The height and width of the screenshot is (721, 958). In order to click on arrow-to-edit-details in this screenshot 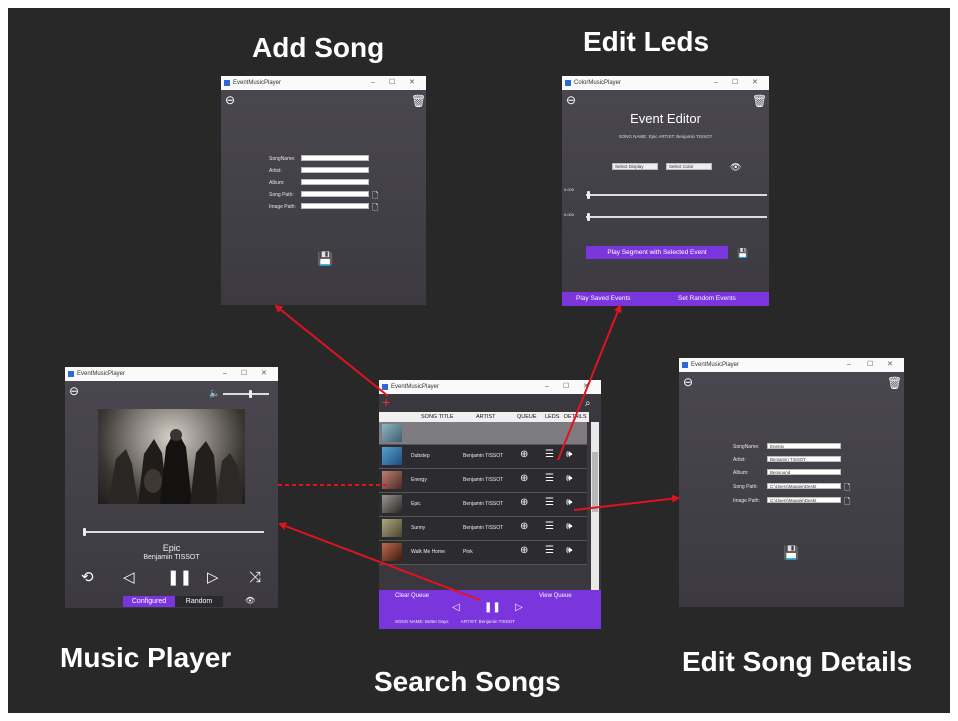, I will do `click(626, 502)`.